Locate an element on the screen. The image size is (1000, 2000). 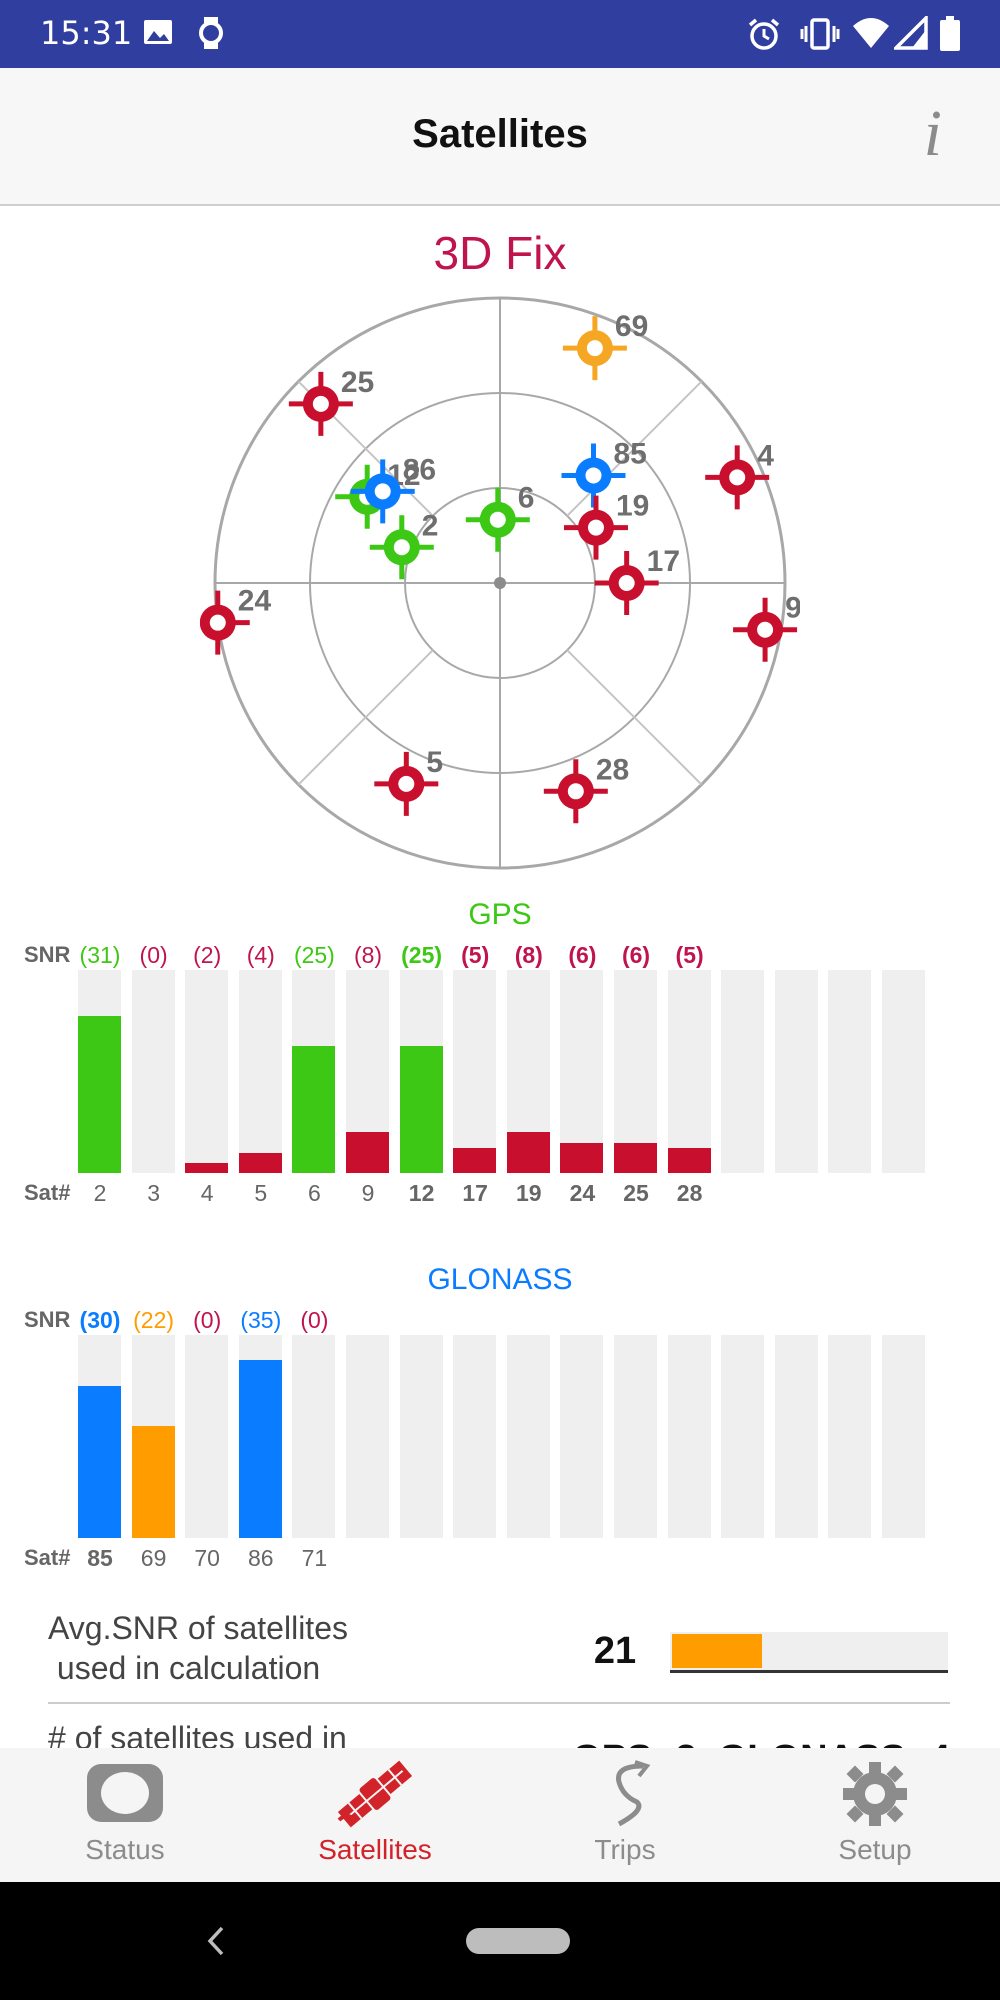
snr-value: (35) is located at coordinates (261, 1320).